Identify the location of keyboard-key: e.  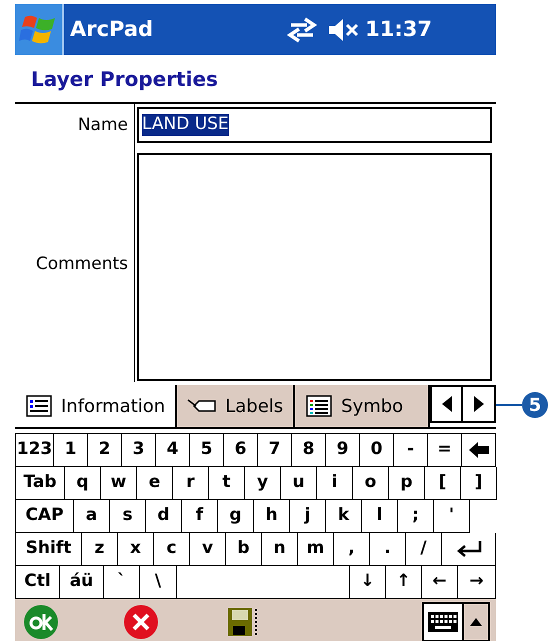
(155, 483).